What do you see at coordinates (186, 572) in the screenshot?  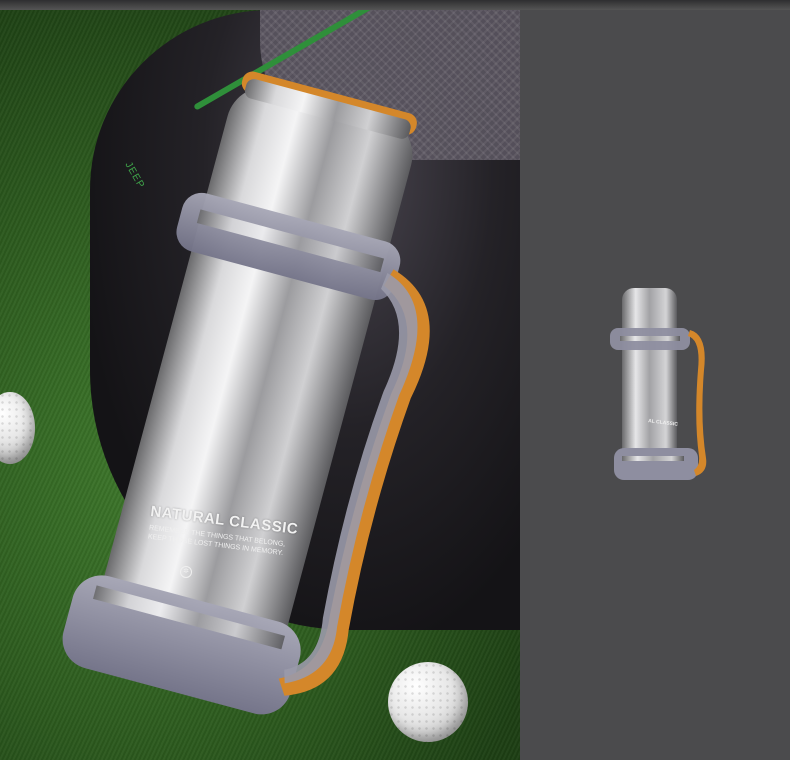 I see `bottle-label-icon: ✲` at bounding box center [186, 572].